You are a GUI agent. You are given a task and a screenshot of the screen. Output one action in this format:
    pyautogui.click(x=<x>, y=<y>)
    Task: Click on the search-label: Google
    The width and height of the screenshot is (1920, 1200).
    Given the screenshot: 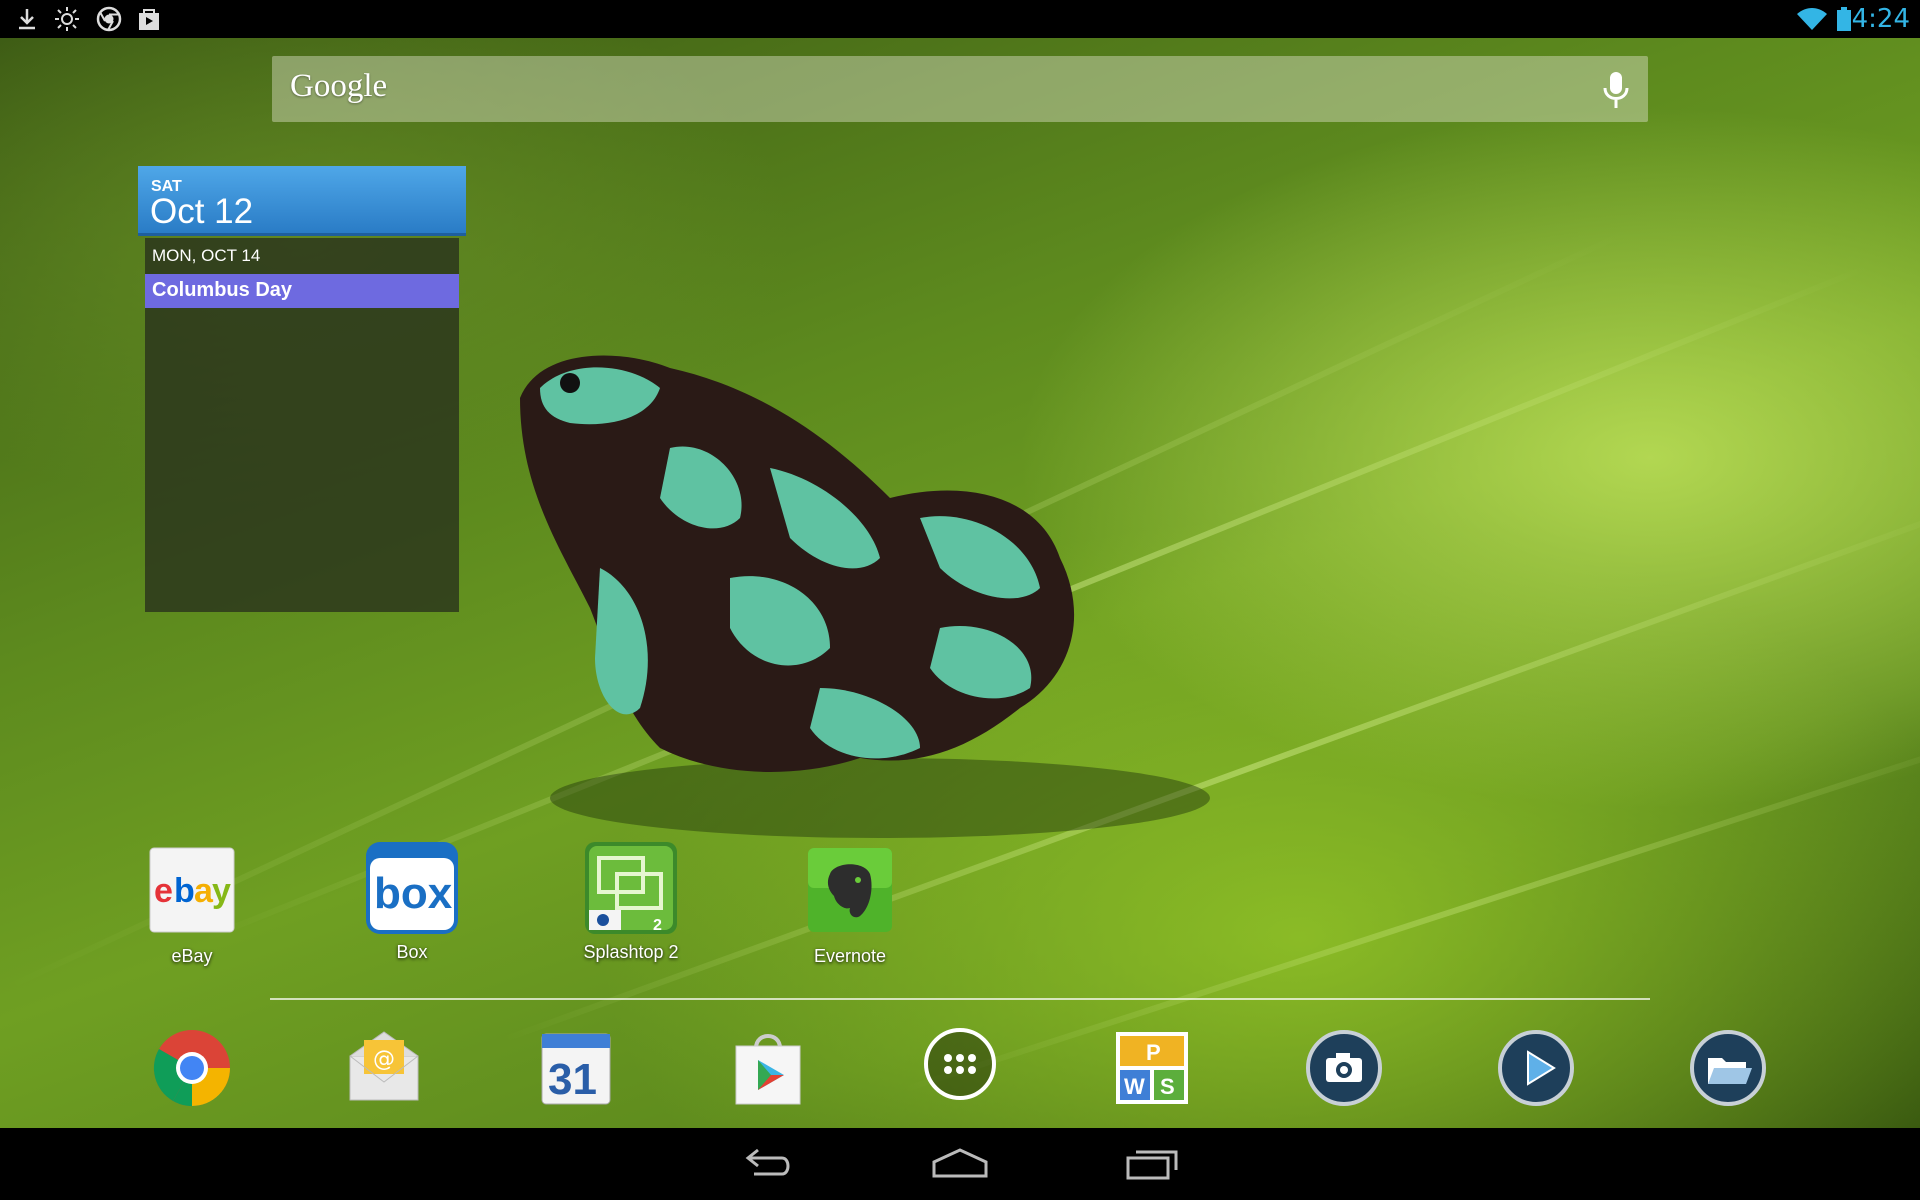 What is the action you would take?
    pyautogui.click(x=339, y=86)
    